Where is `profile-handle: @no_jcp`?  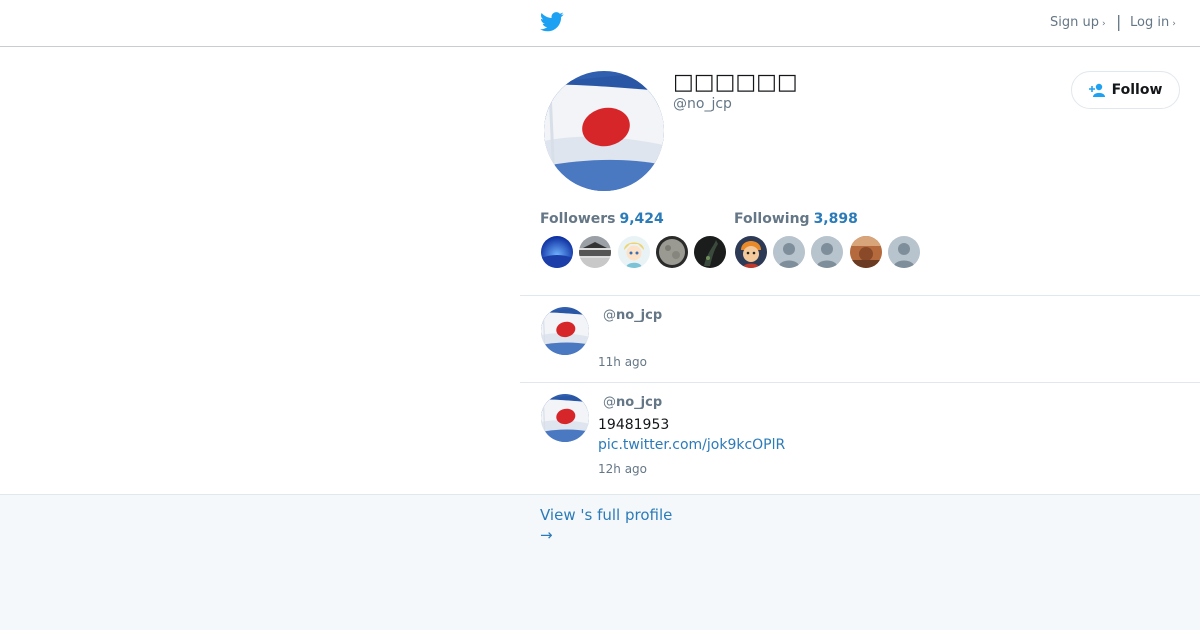 profile-handle: @no_jcp is located at coordinates (702, 104).